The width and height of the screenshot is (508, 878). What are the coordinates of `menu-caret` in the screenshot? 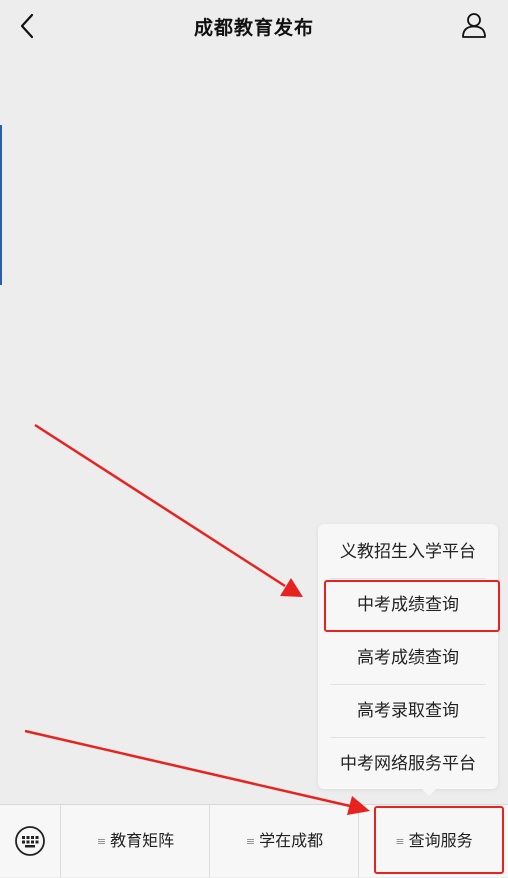 It's located at (429, 791).